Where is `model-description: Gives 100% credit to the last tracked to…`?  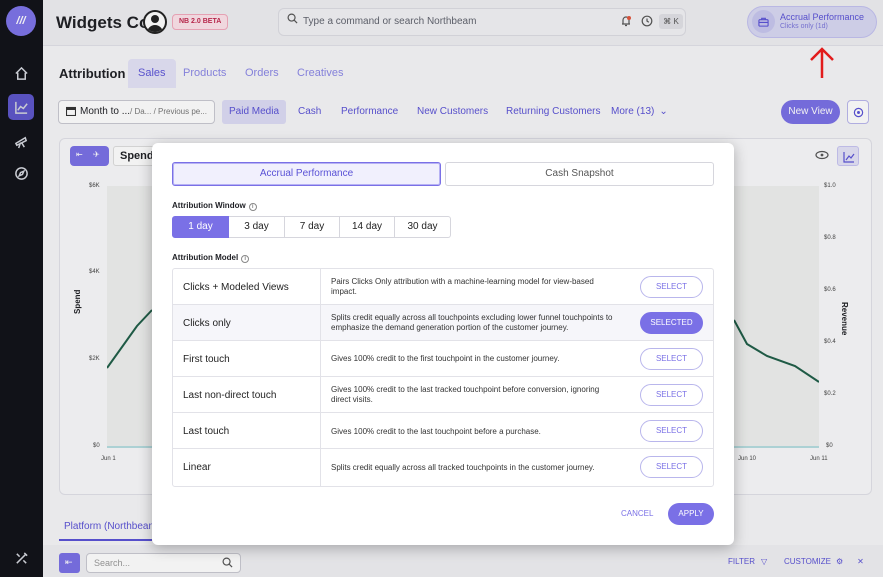 model-description: Gives 100% credit to the last tracked to… is located at coordinates (465, 394).